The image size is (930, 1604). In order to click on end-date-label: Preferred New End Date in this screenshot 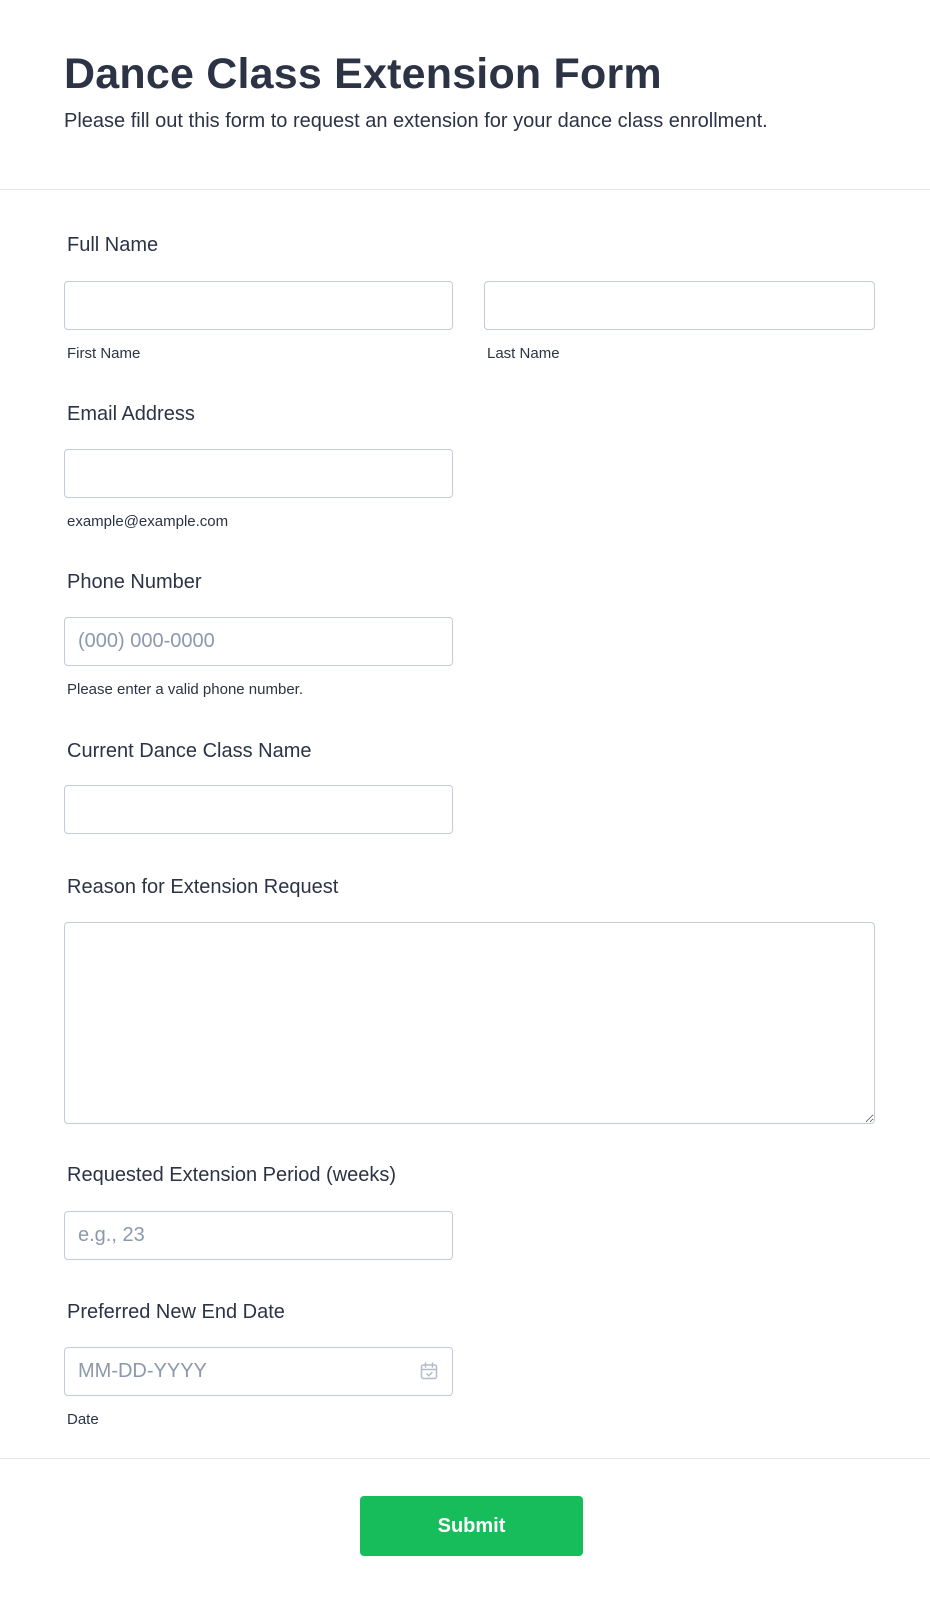, I will do `click(176, 1312)`.